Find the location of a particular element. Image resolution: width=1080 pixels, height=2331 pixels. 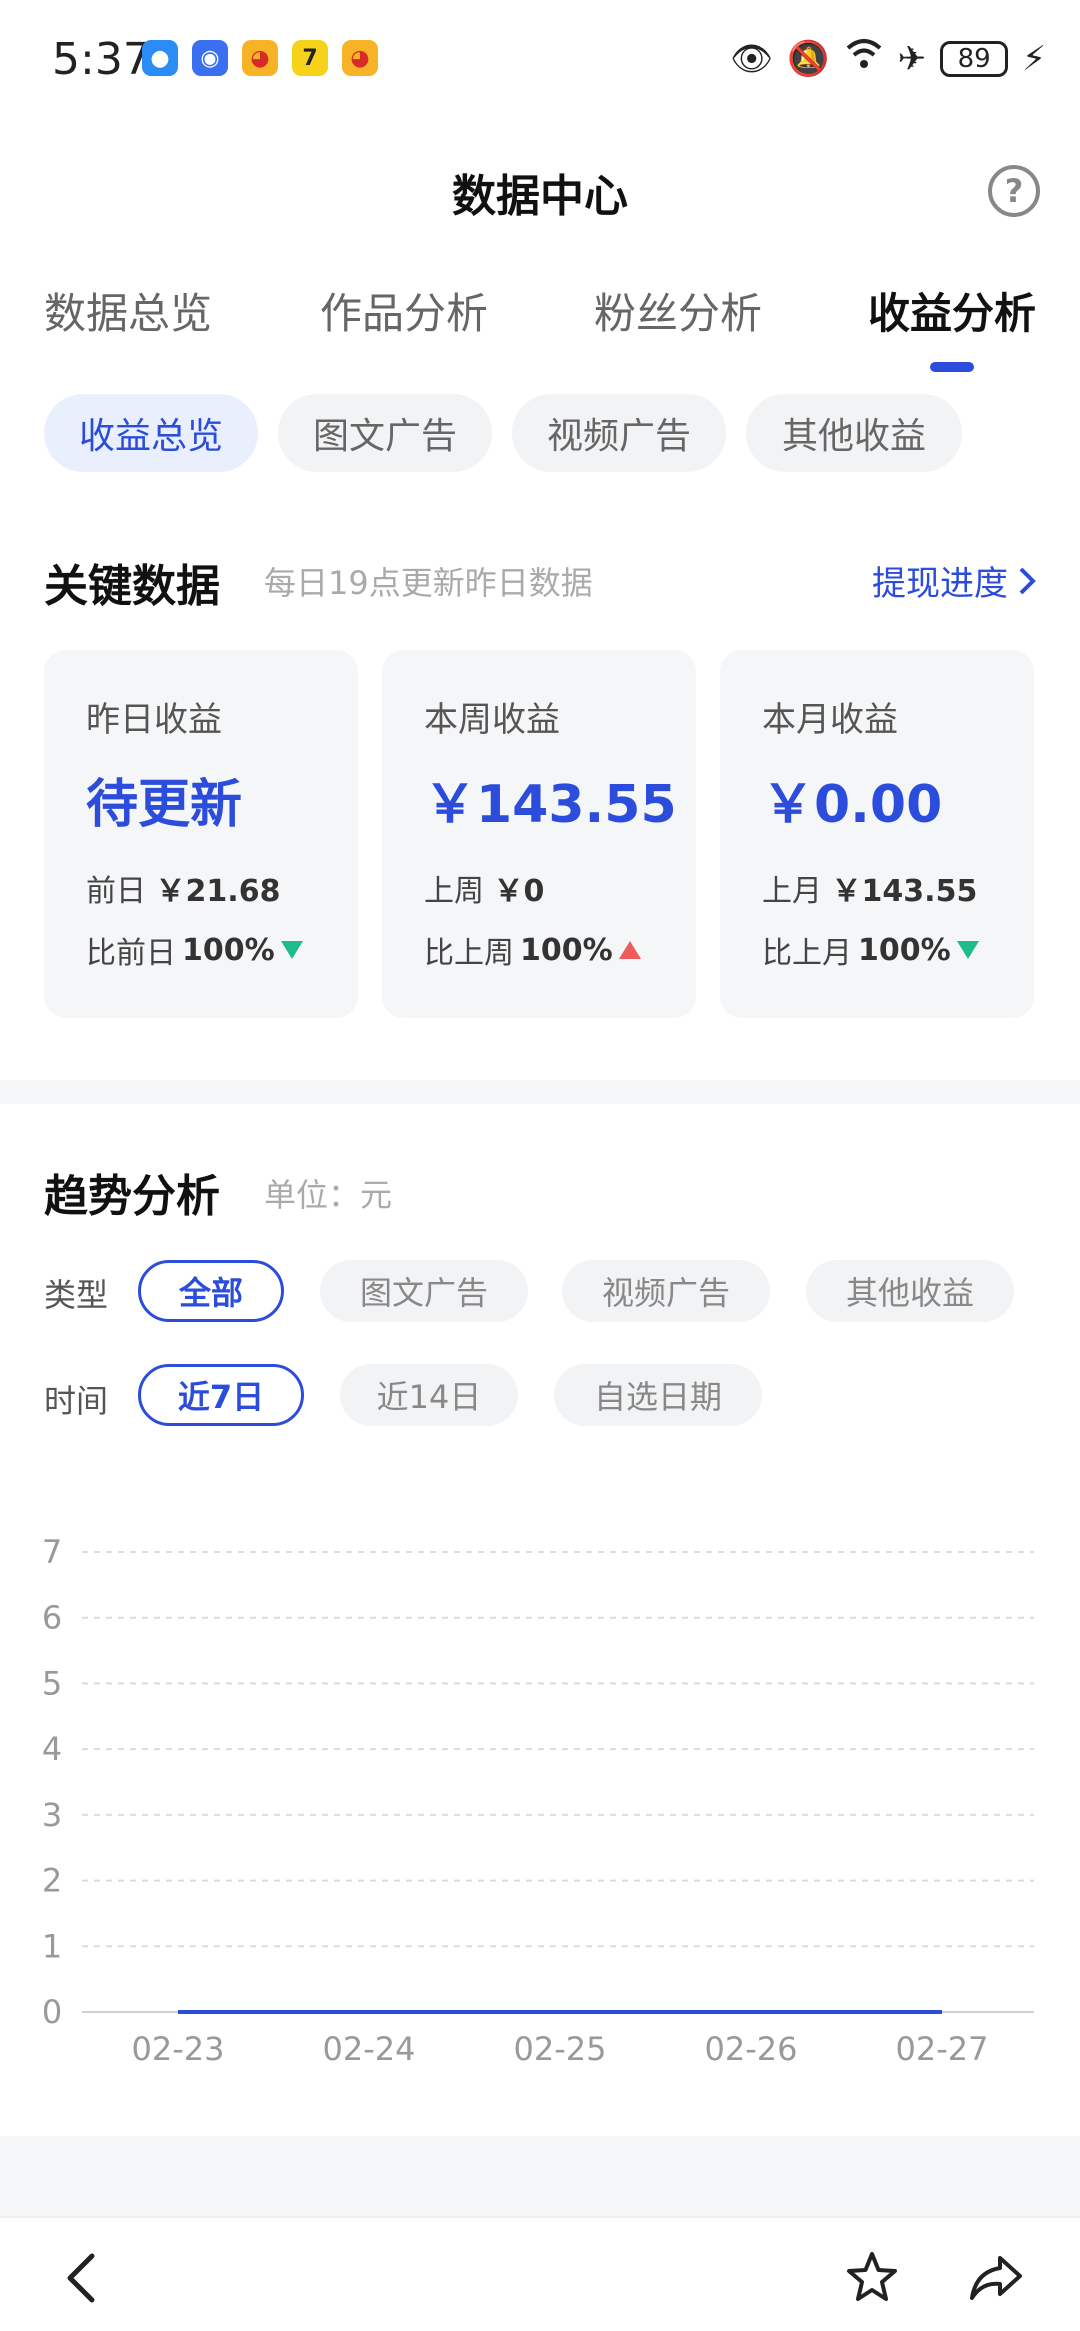

y-tick-label: 5 is located at coordinates (52, 1683).